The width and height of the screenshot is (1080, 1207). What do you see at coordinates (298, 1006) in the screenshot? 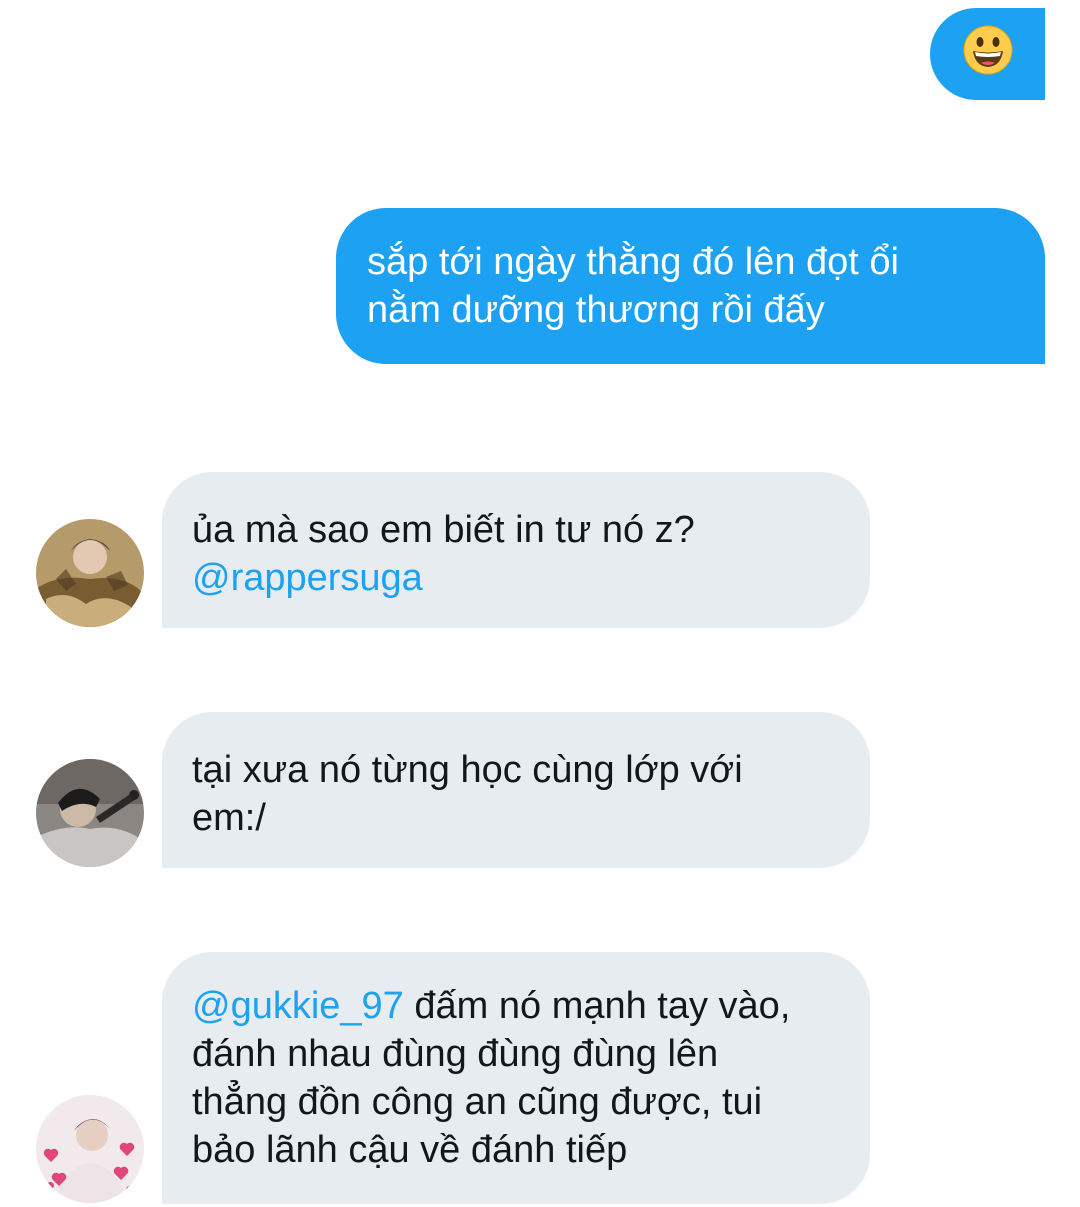
I see `mention-link: @gukkie_97` at bounding box center [298, 1006].